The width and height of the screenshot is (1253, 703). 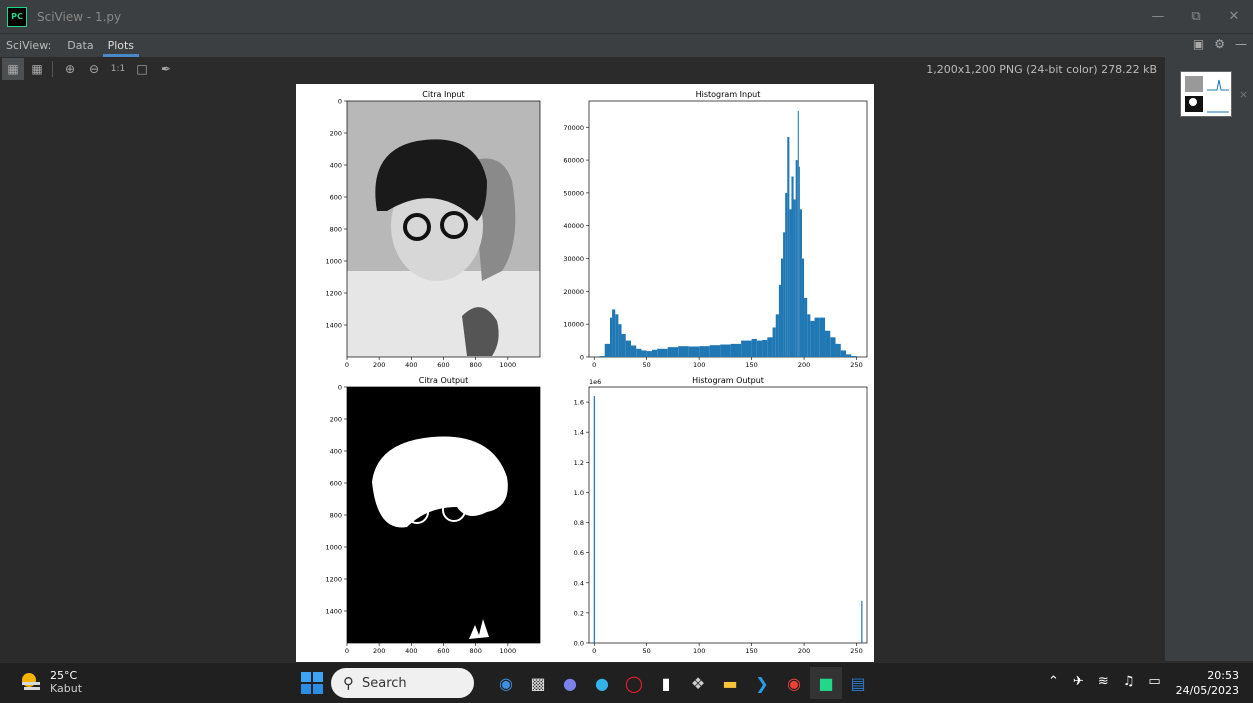 I want to click on y-tick-label: 1.0, so click(x=579, y=493).